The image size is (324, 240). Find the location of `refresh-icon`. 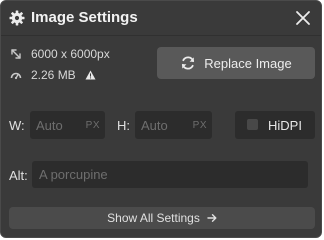

refresh-icon is located at coordinates (188, 63).